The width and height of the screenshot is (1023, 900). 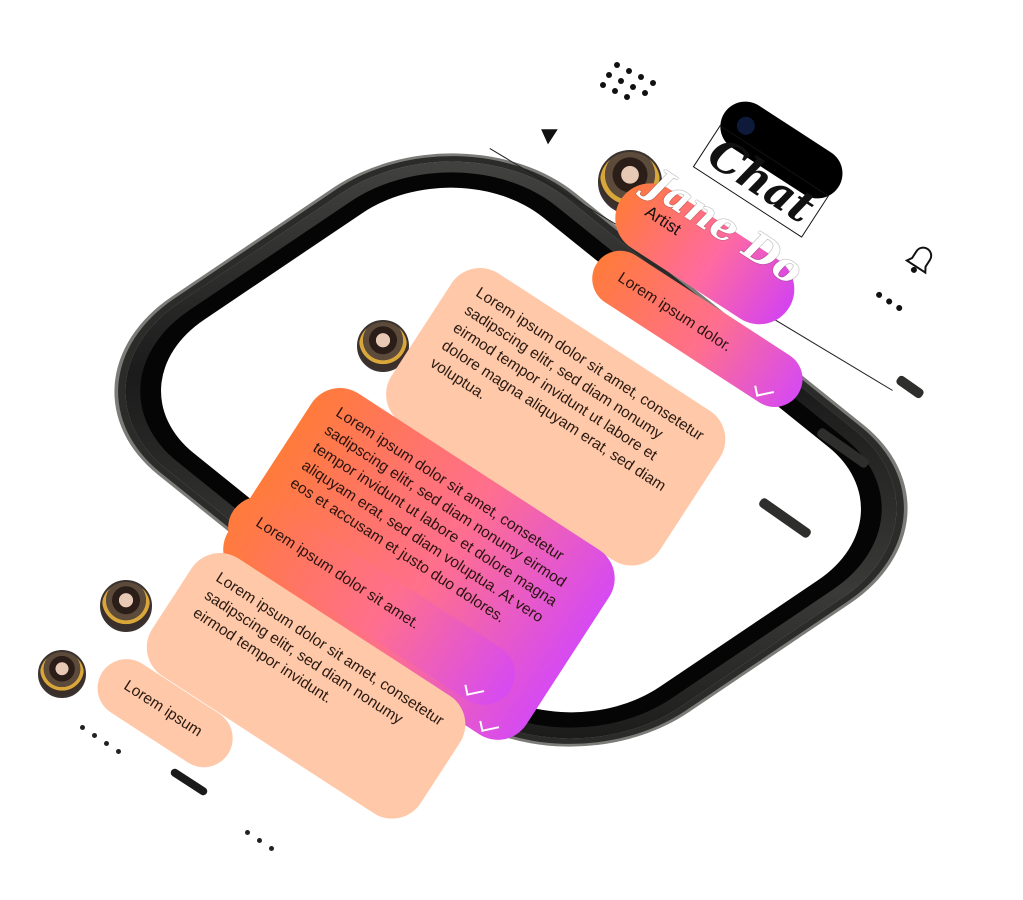 I want to click on more-dots-icon, so click(x=890, y=302).